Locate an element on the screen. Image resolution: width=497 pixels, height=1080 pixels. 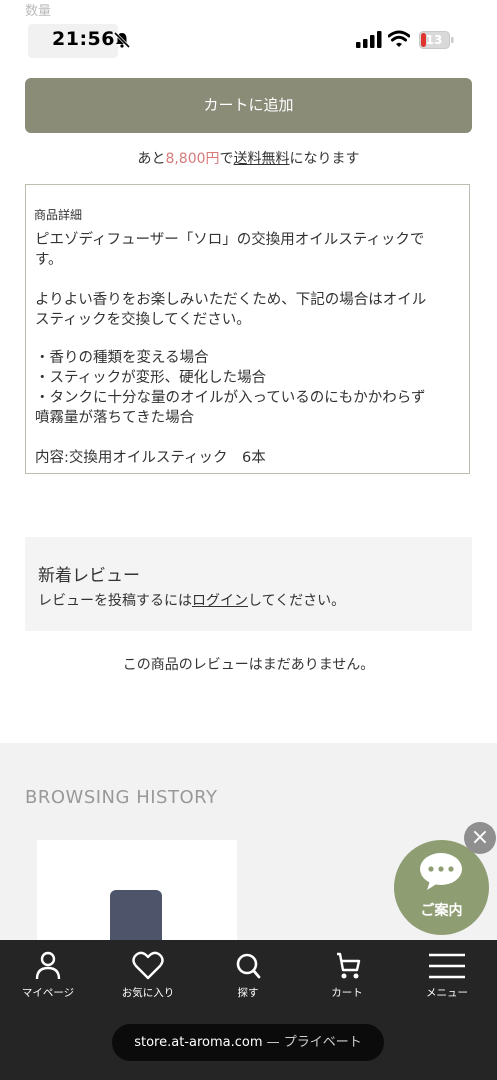
review-login-prompt: レビューを投稿するにはログインしてください。 is located at coordinates (191, 600).